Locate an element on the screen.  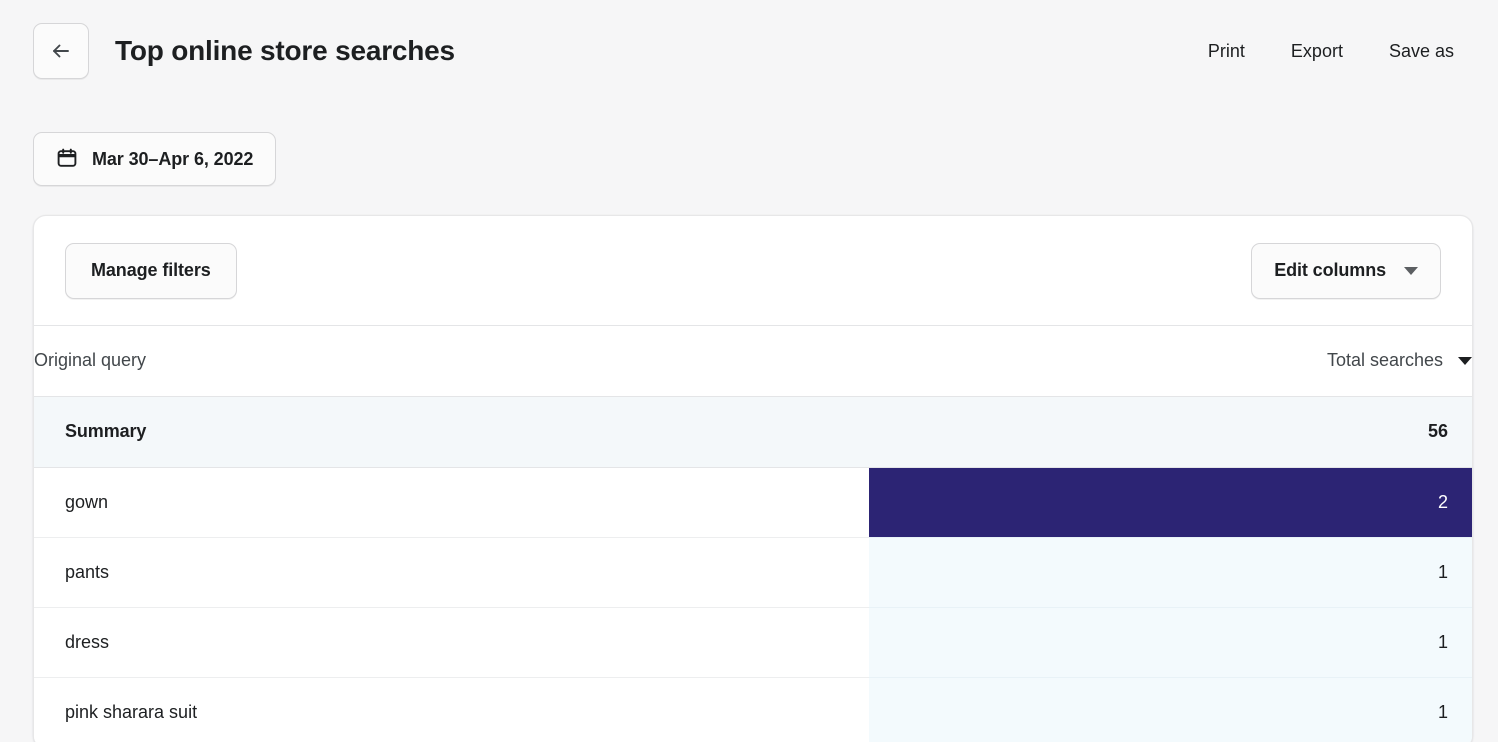
edit-columns-label: Edit columns is located at coordinates (1330, 270).